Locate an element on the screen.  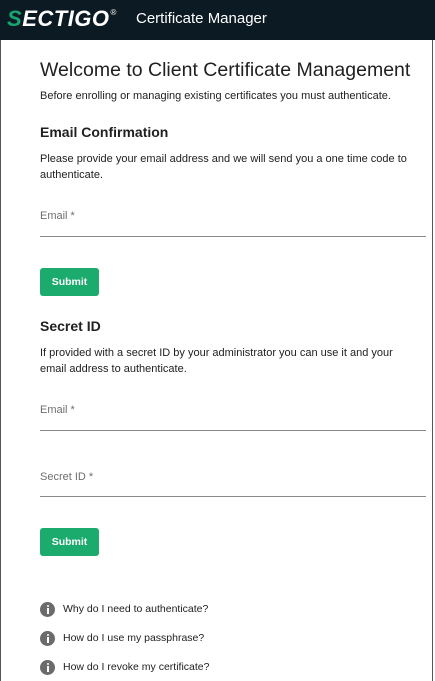
registered-mark: ® is located at coordinates (113, 12).